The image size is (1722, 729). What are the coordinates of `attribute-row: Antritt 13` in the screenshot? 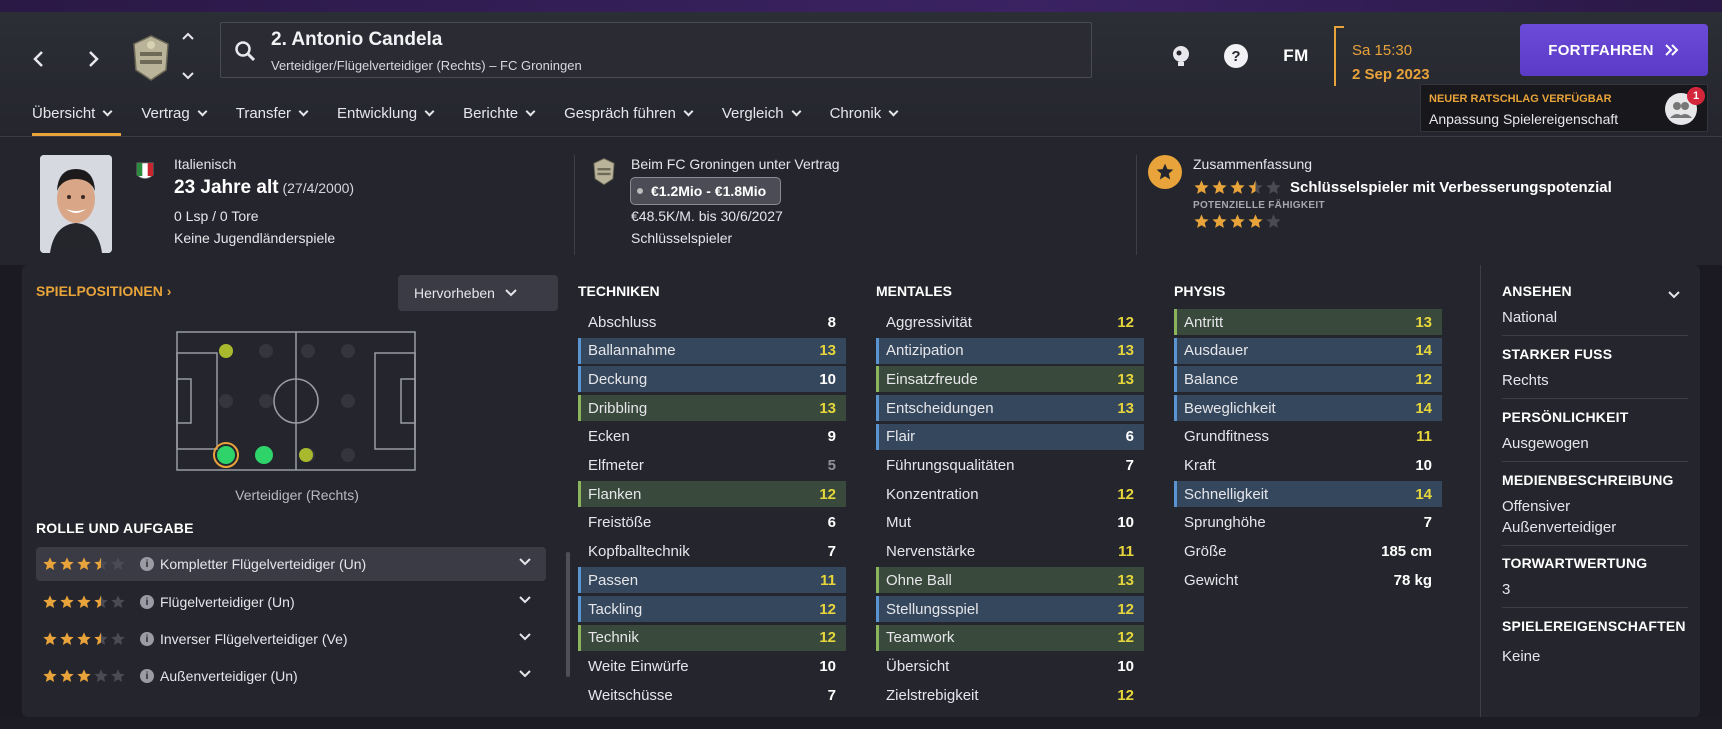 It's located at (1308, 322).